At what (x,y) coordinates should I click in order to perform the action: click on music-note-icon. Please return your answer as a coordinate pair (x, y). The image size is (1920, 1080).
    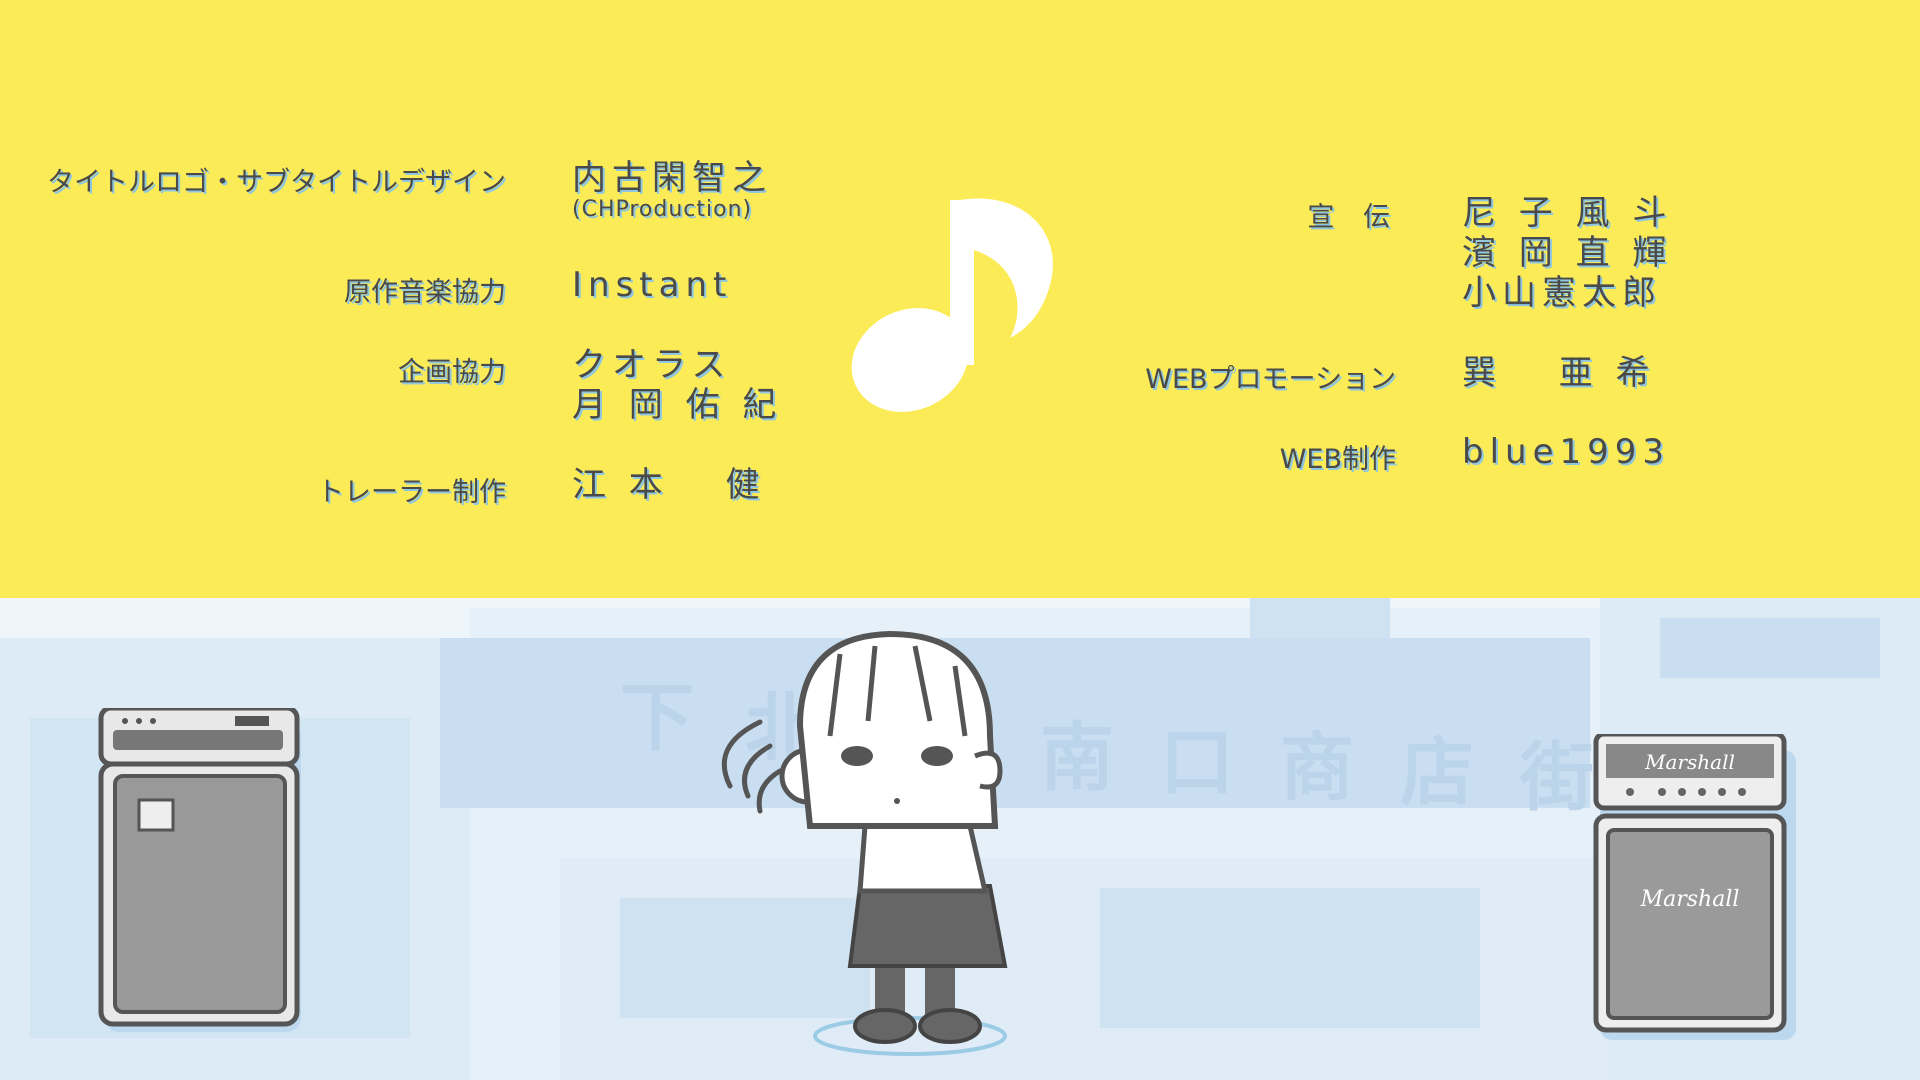
    Looking at the image, I should click on (952, 305).